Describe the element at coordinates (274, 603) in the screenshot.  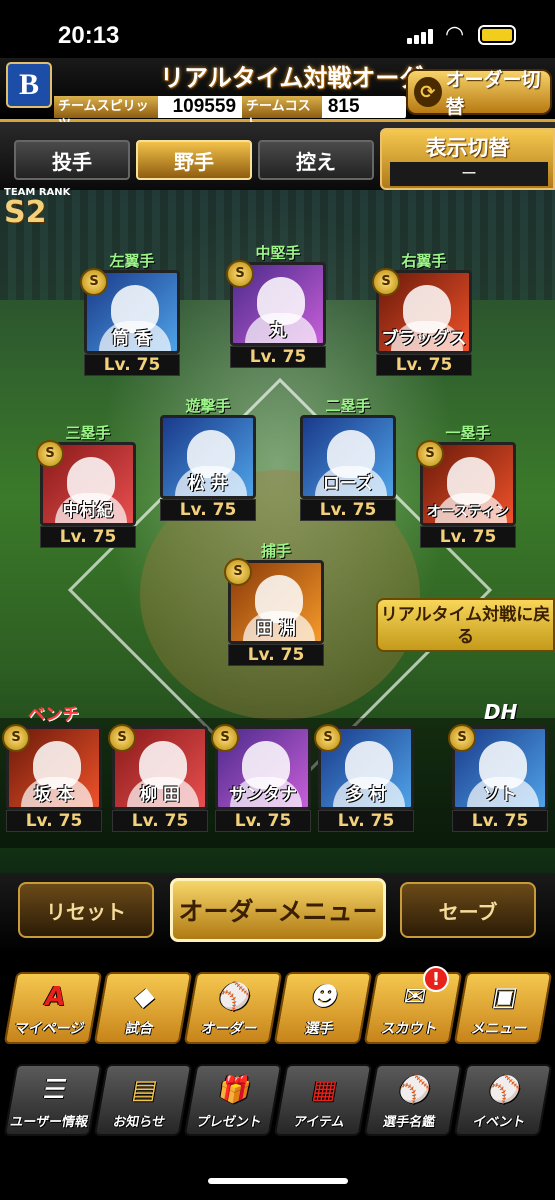
I see `player-catcher: 捕手 田 淵 Lv. 75 S` at that location.